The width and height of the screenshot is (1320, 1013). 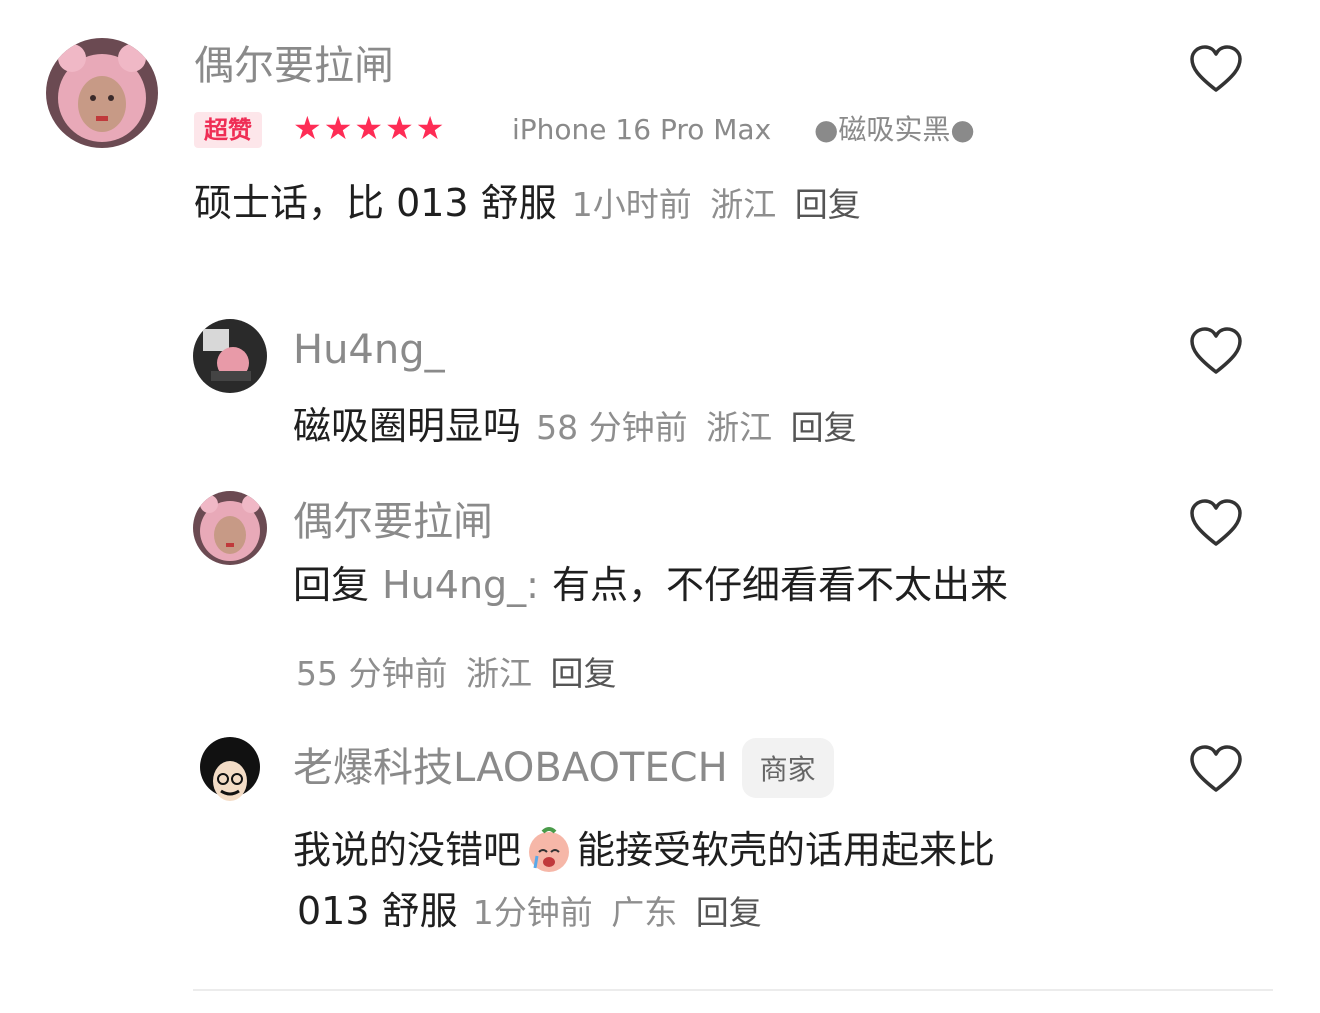 I want to click on merchant-badge: 商家, so click(x=787, y=768).